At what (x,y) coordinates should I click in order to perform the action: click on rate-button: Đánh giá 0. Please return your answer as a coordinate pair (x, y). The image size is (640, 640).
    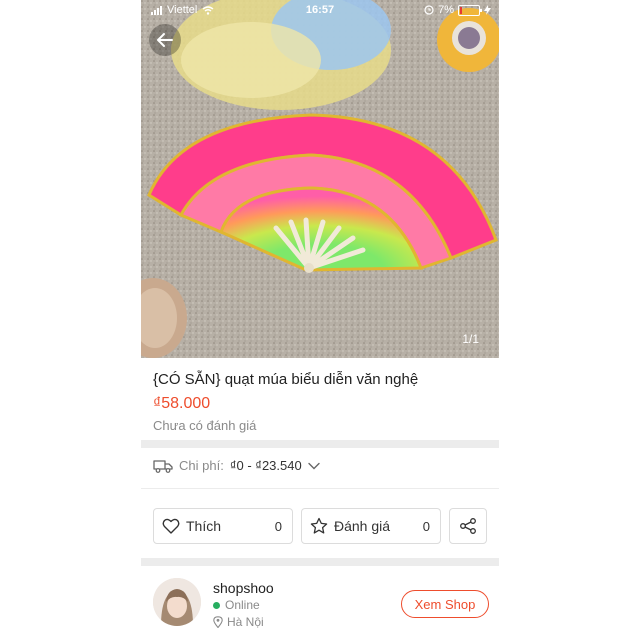
    Looking at the image, I should click on (371, 526).